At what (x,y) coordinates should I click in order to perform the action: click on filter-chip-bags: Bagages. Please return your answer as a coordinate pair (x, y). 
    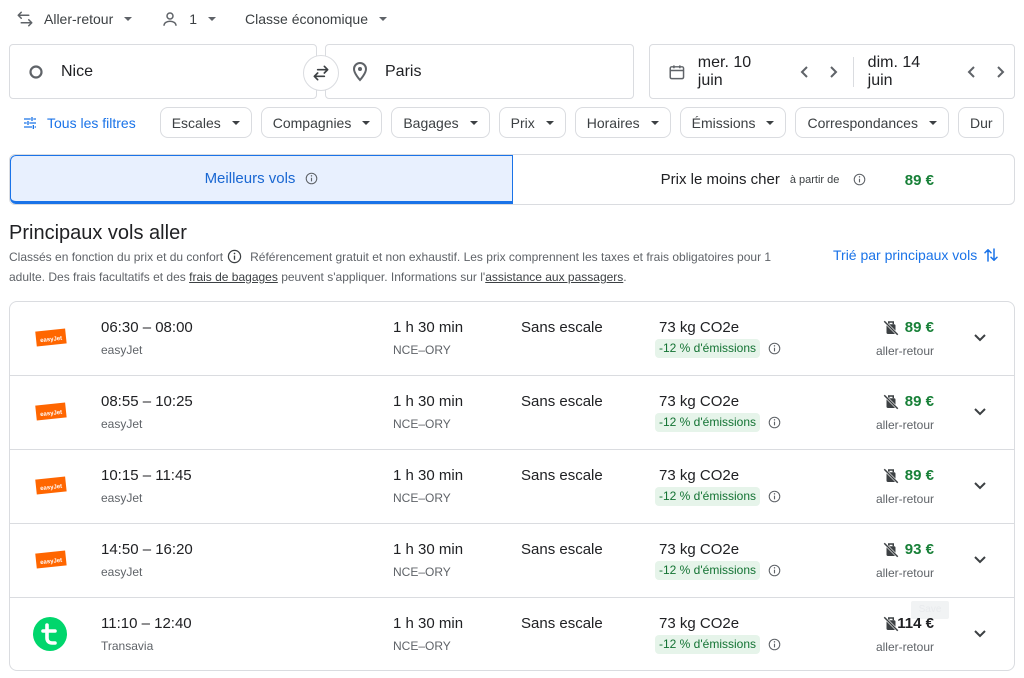
    Looking at the image, I should click on (440, 122).